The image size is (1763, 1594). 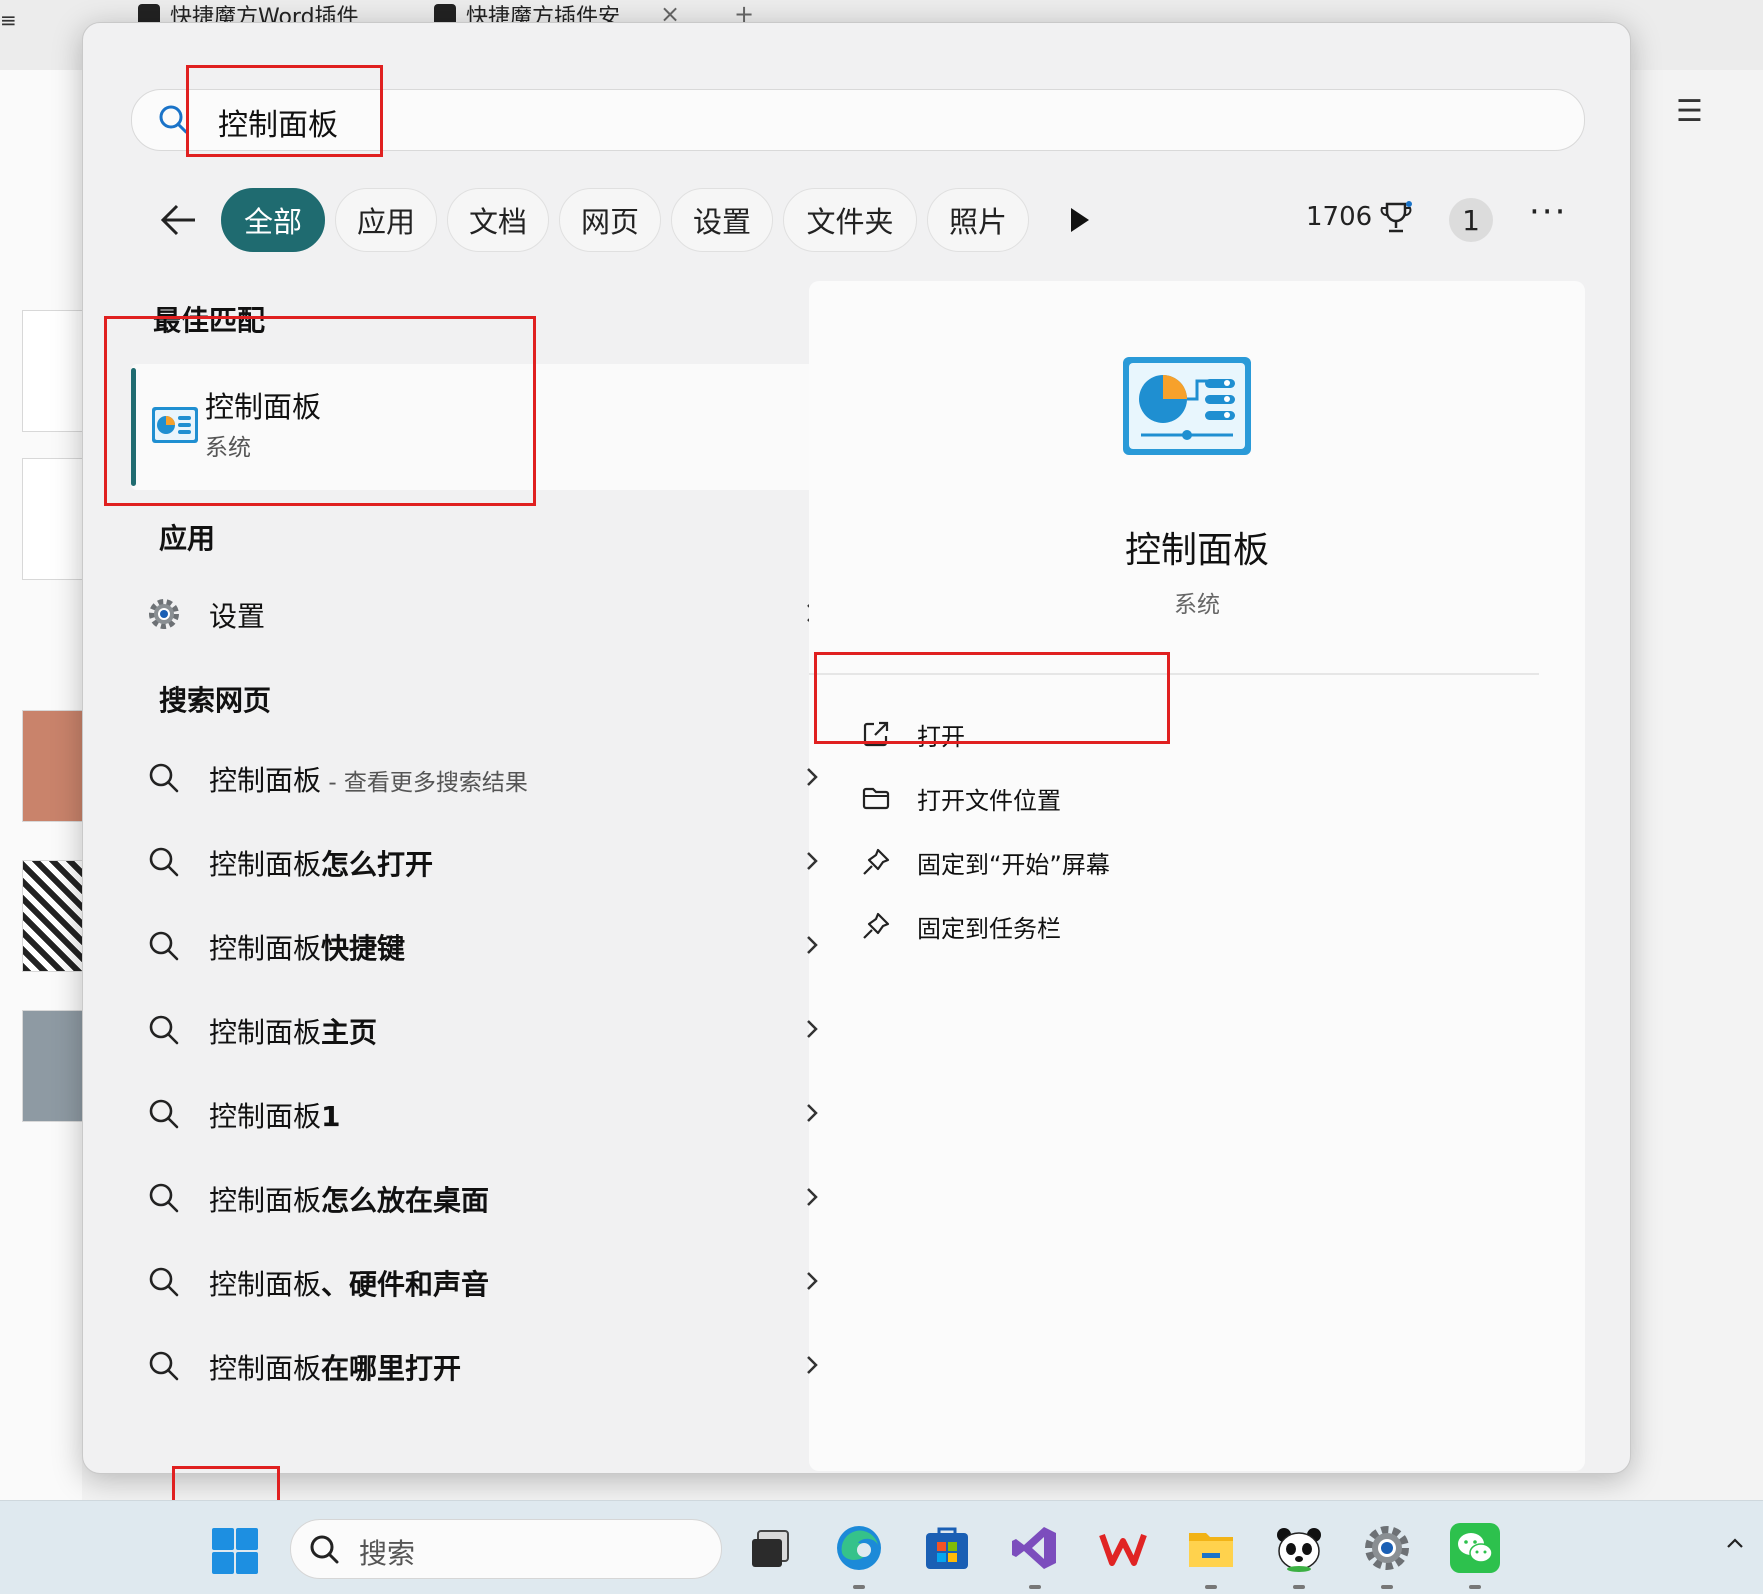 What do you see at coordinates (1475, 1548) in the screenshot?
I see `wechat-icon` at bounding box center [1475, 1548].